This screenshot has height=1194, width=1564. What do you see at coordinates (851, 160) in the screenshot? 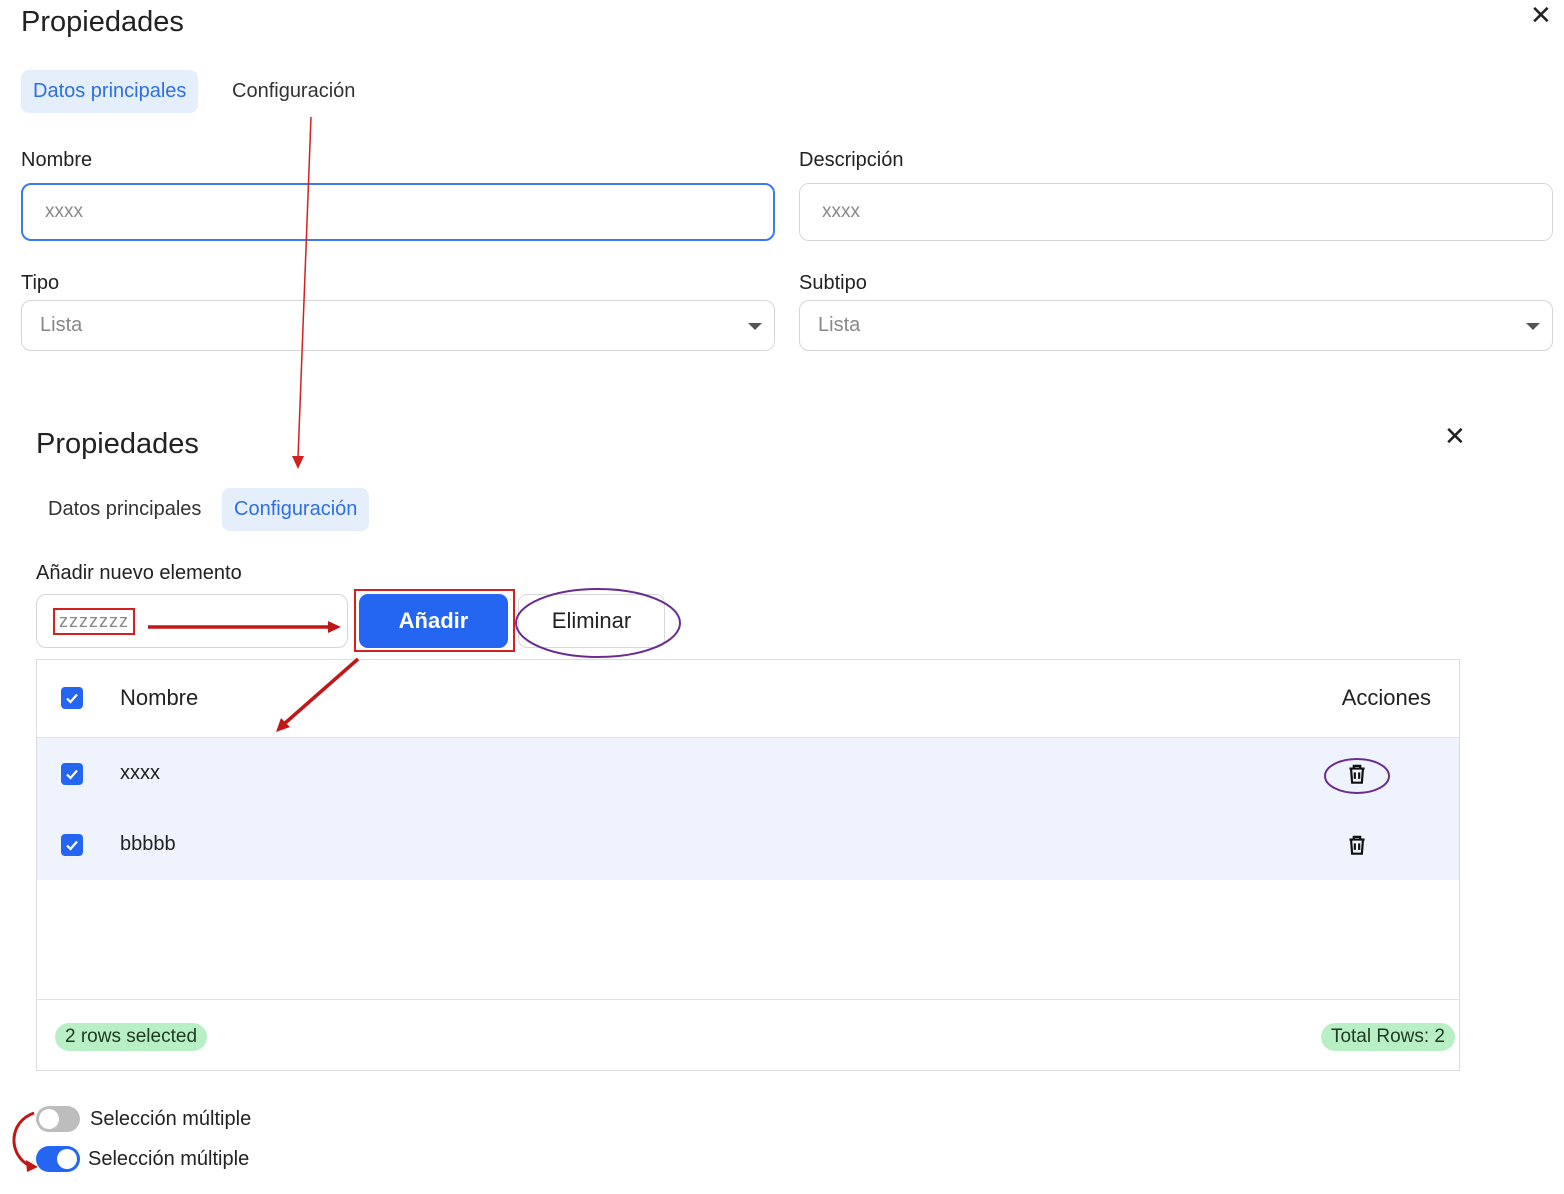
I see `descripcion-label: Descripción` at bounding box center [851, 160].